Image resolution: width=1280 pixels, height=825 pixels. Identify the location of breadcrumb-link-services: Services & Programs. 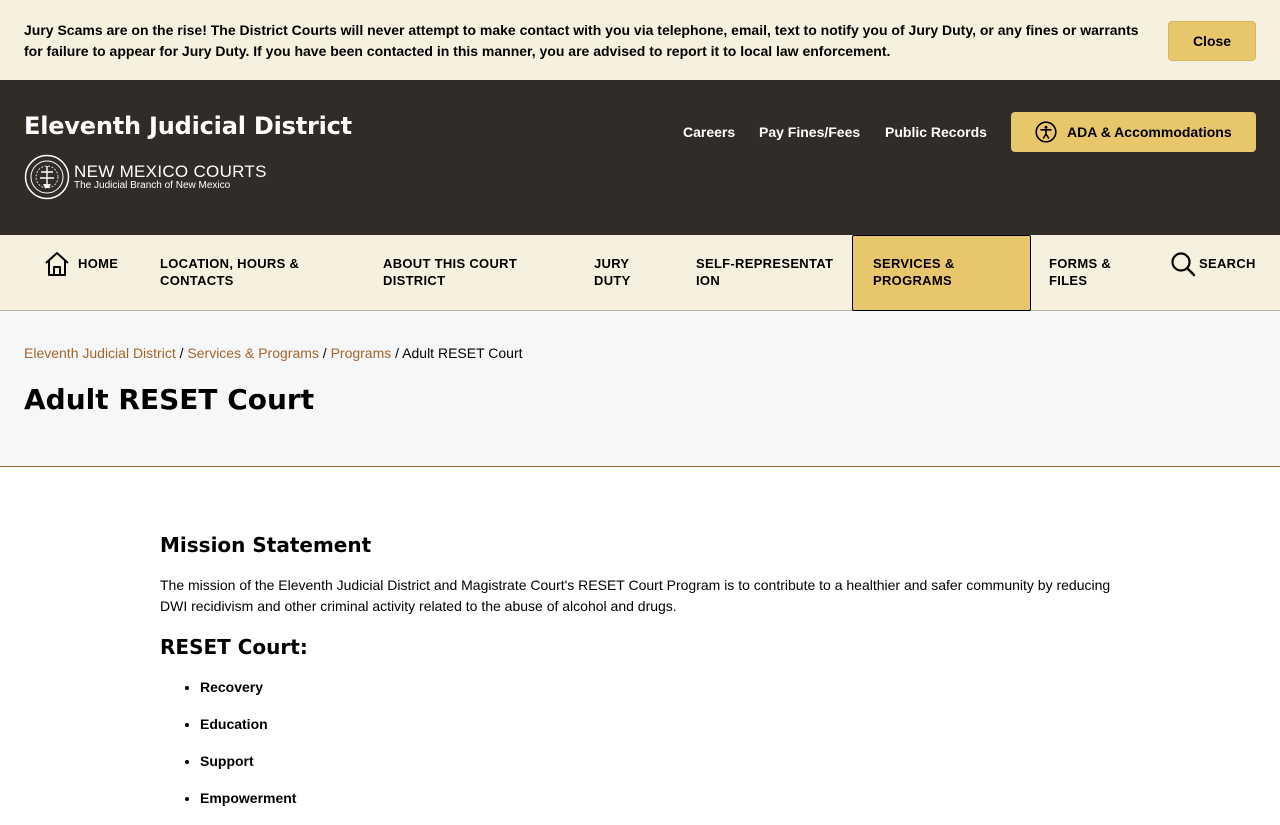
(252, 353).